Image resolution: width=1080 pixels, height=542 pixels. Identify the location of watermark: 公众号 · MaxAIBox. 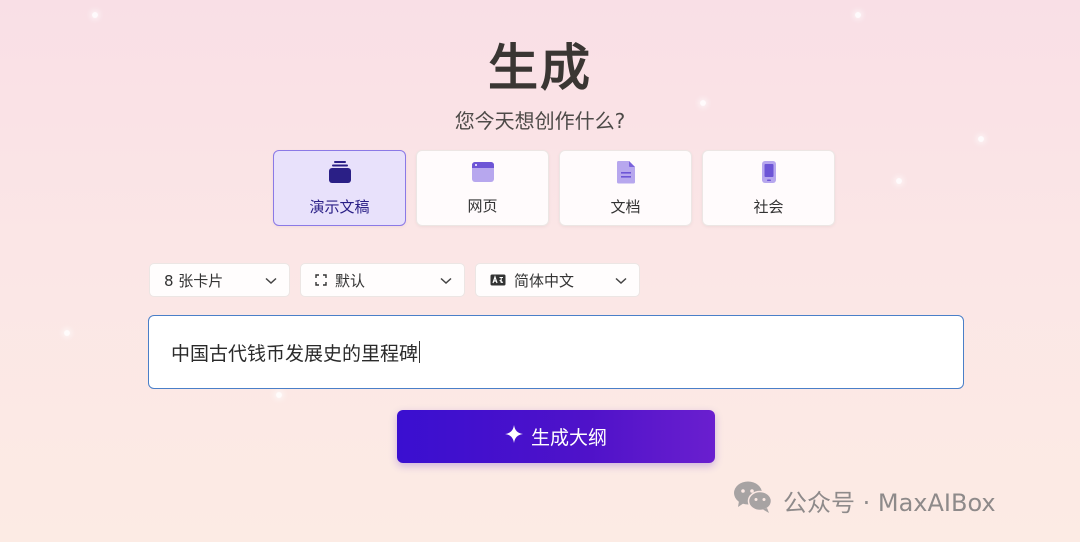
(864, 500).